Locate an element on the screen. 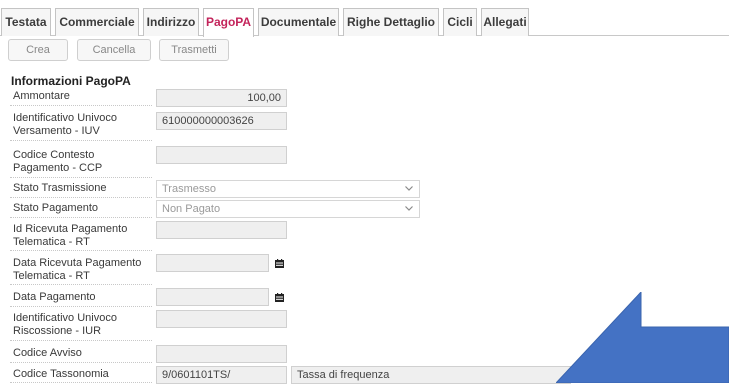 This screenshot has width=729, height=384. ccp-label-line2: Pagamento - CCP is located at coordinates (58, 168).